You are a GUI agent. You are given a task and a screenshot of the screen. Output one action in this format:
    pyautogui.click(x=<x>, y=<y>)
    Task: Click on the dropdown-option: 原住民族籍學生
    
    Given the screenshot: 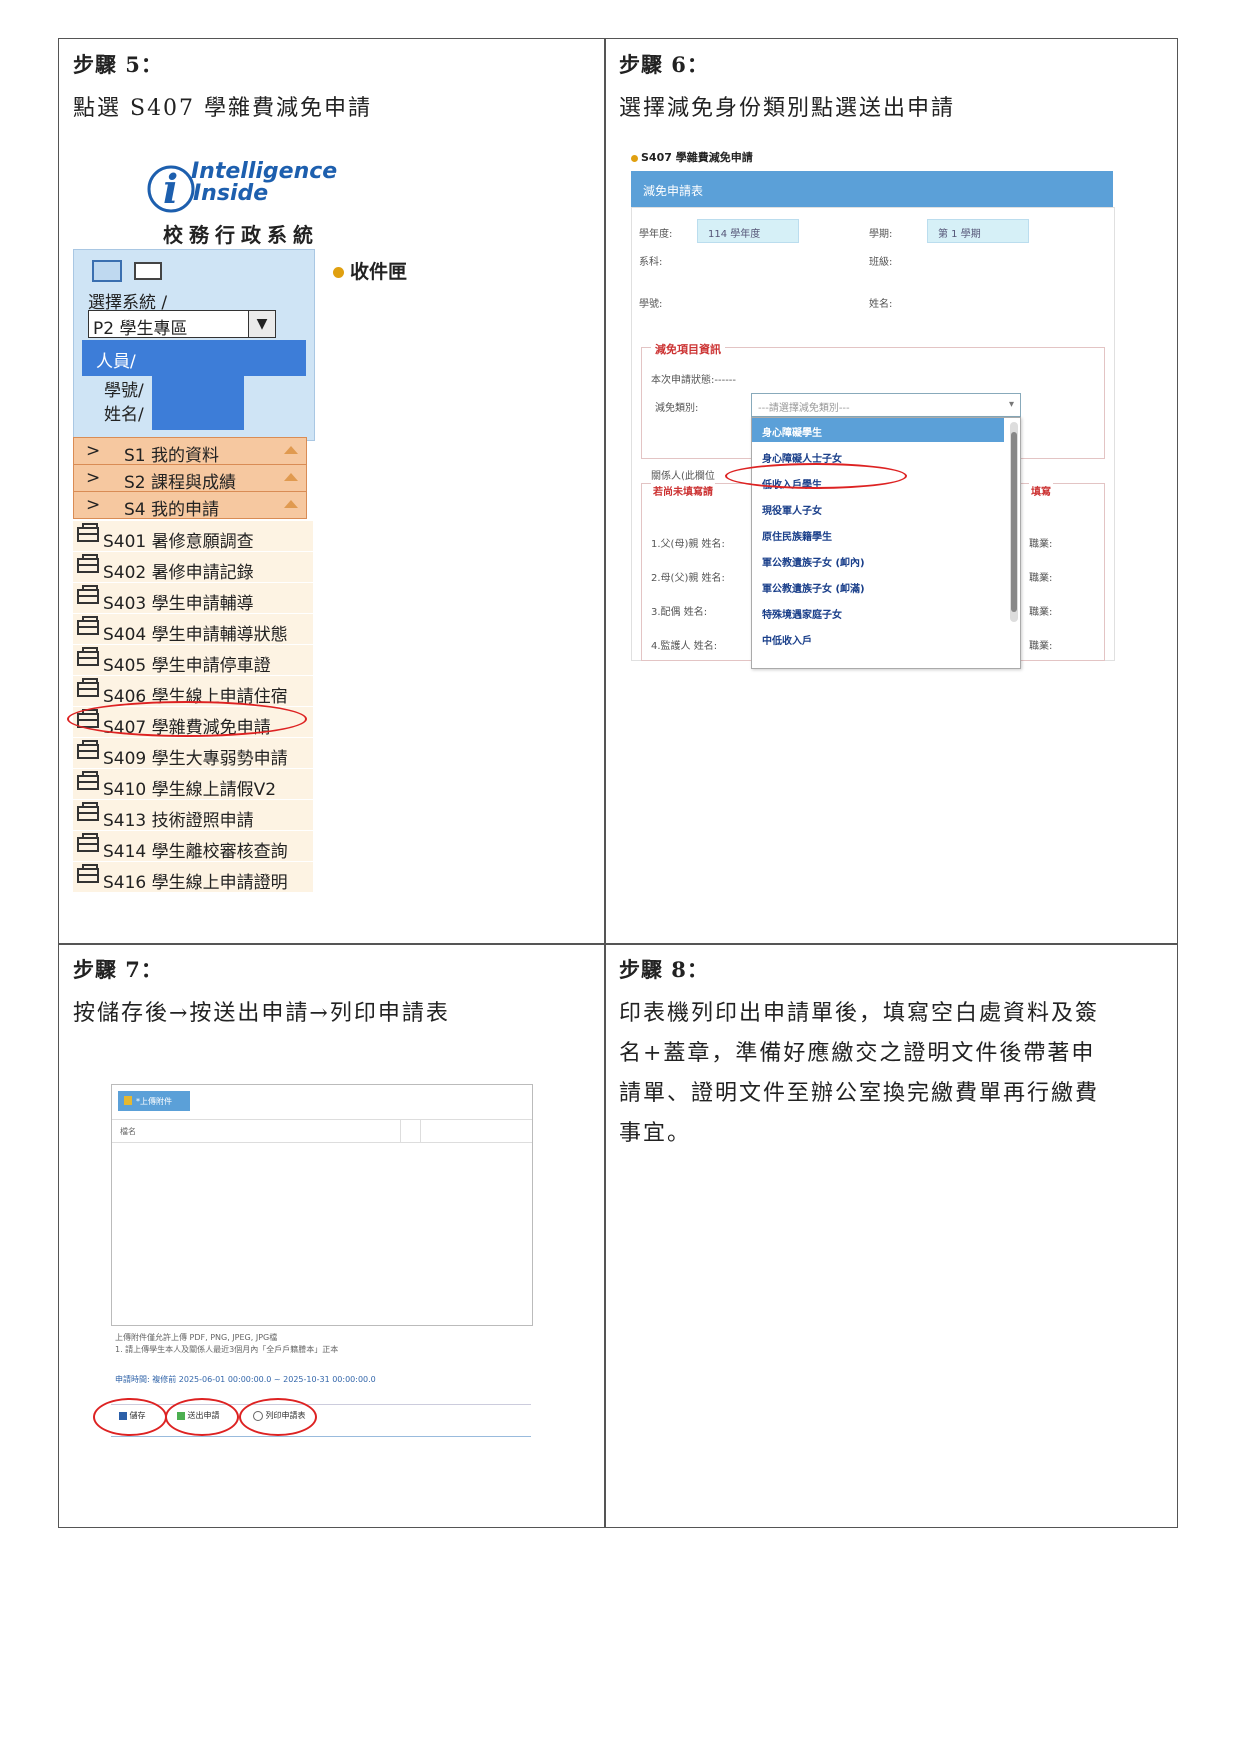 What is the action you would take?
    pyautogui.click(x=797, y=535)
    